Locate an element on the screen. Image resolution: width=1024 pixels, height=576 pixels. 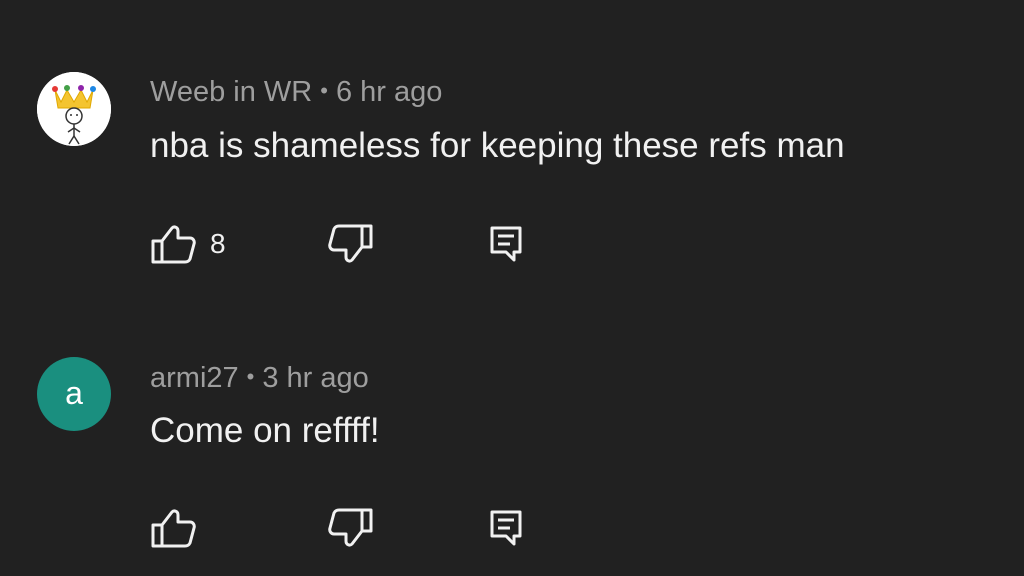
like-button: 8 is located at coordinates (188, 244).